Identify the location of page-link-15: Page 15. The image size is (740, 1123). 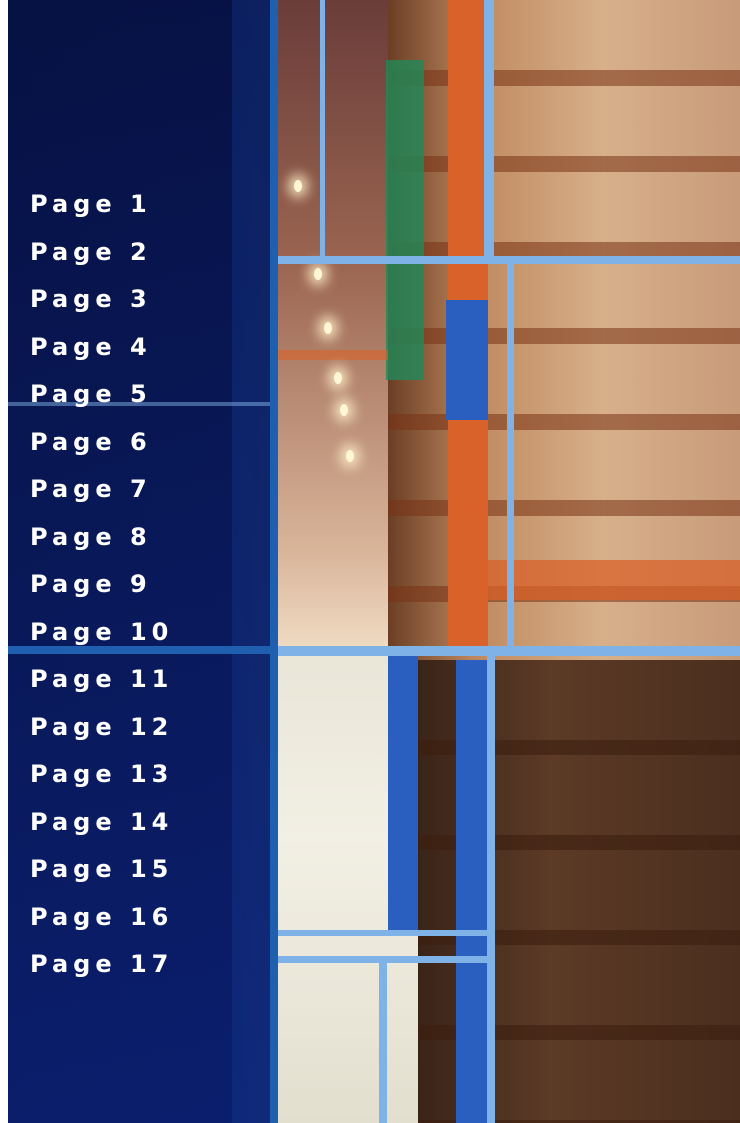
(101, 875).